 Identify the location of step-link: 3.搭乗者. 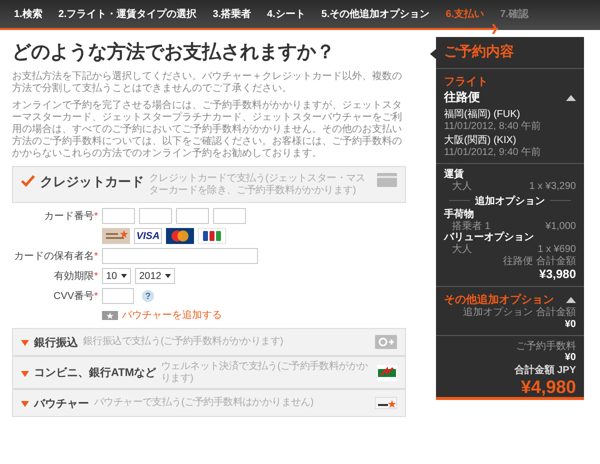
(232, 14).